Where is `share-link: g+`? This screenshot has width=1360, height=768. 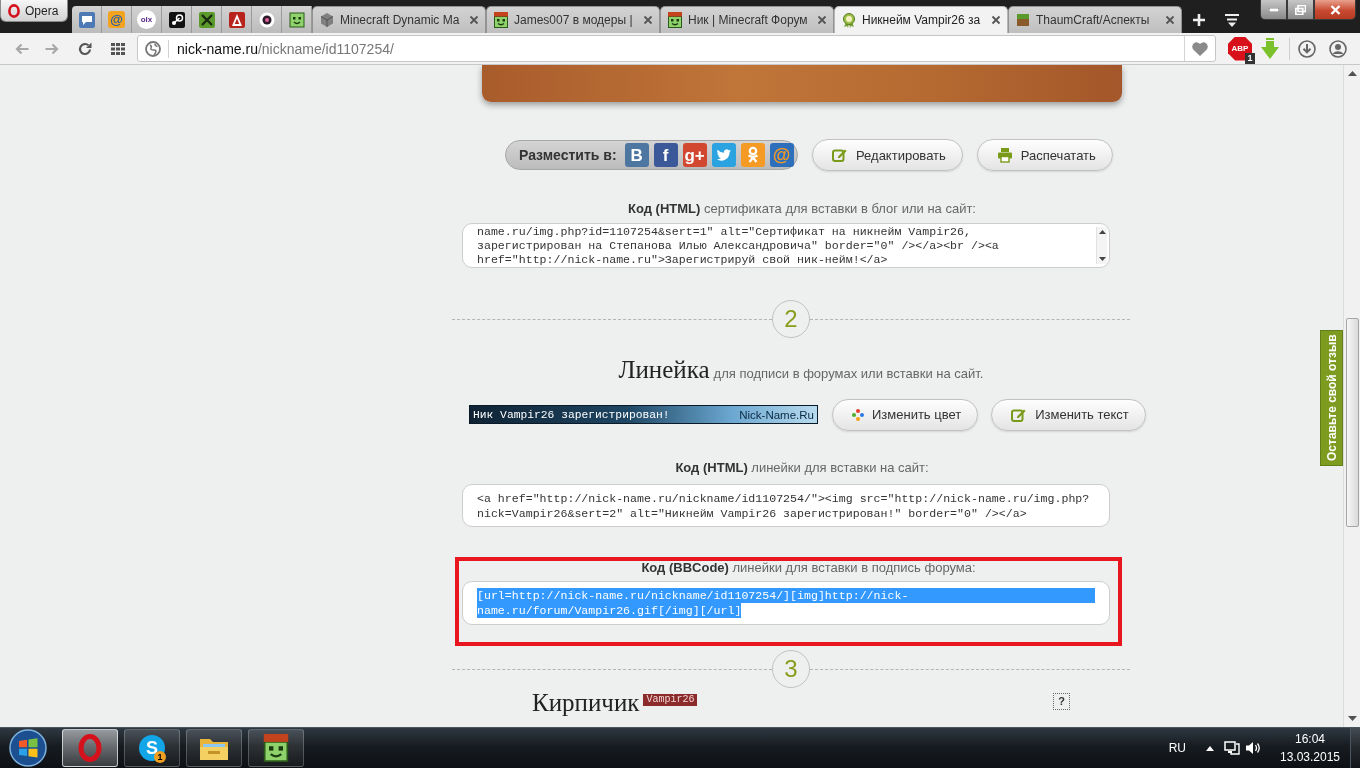
share-link: g+ is located at coordinates (694, 155).